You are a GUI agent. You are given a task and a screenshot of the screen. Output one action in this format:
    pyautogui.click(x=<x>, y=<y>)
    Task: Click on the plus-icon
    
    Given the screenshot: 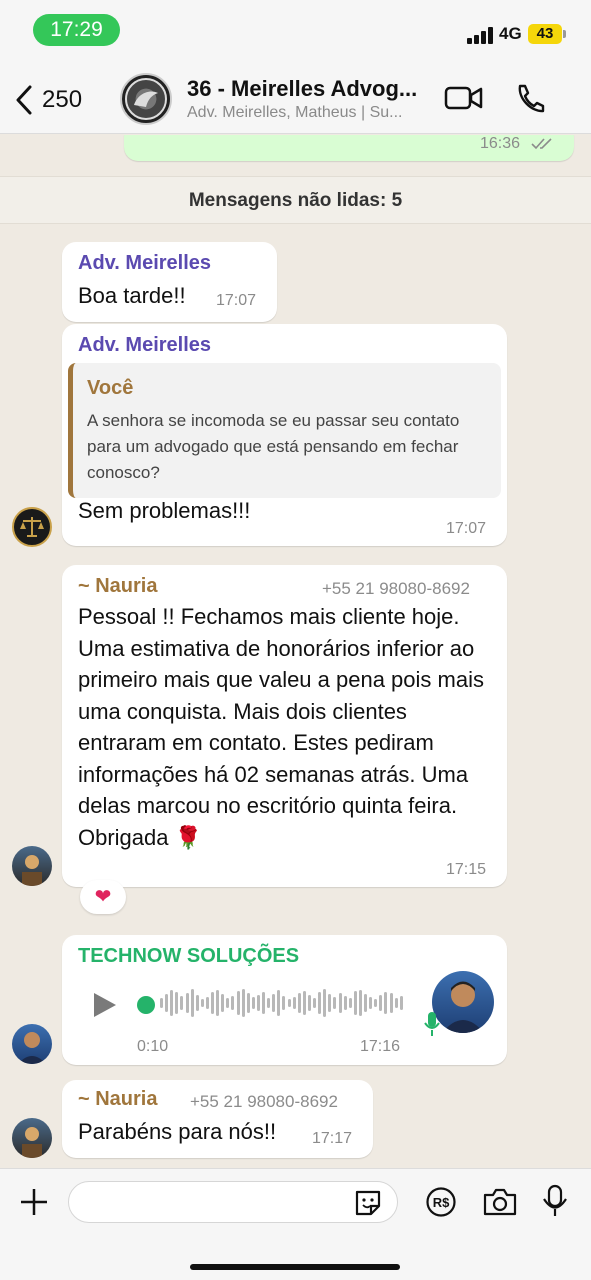 What is the action you would take?
    pyautogui.click(x=34, y=1202)
    